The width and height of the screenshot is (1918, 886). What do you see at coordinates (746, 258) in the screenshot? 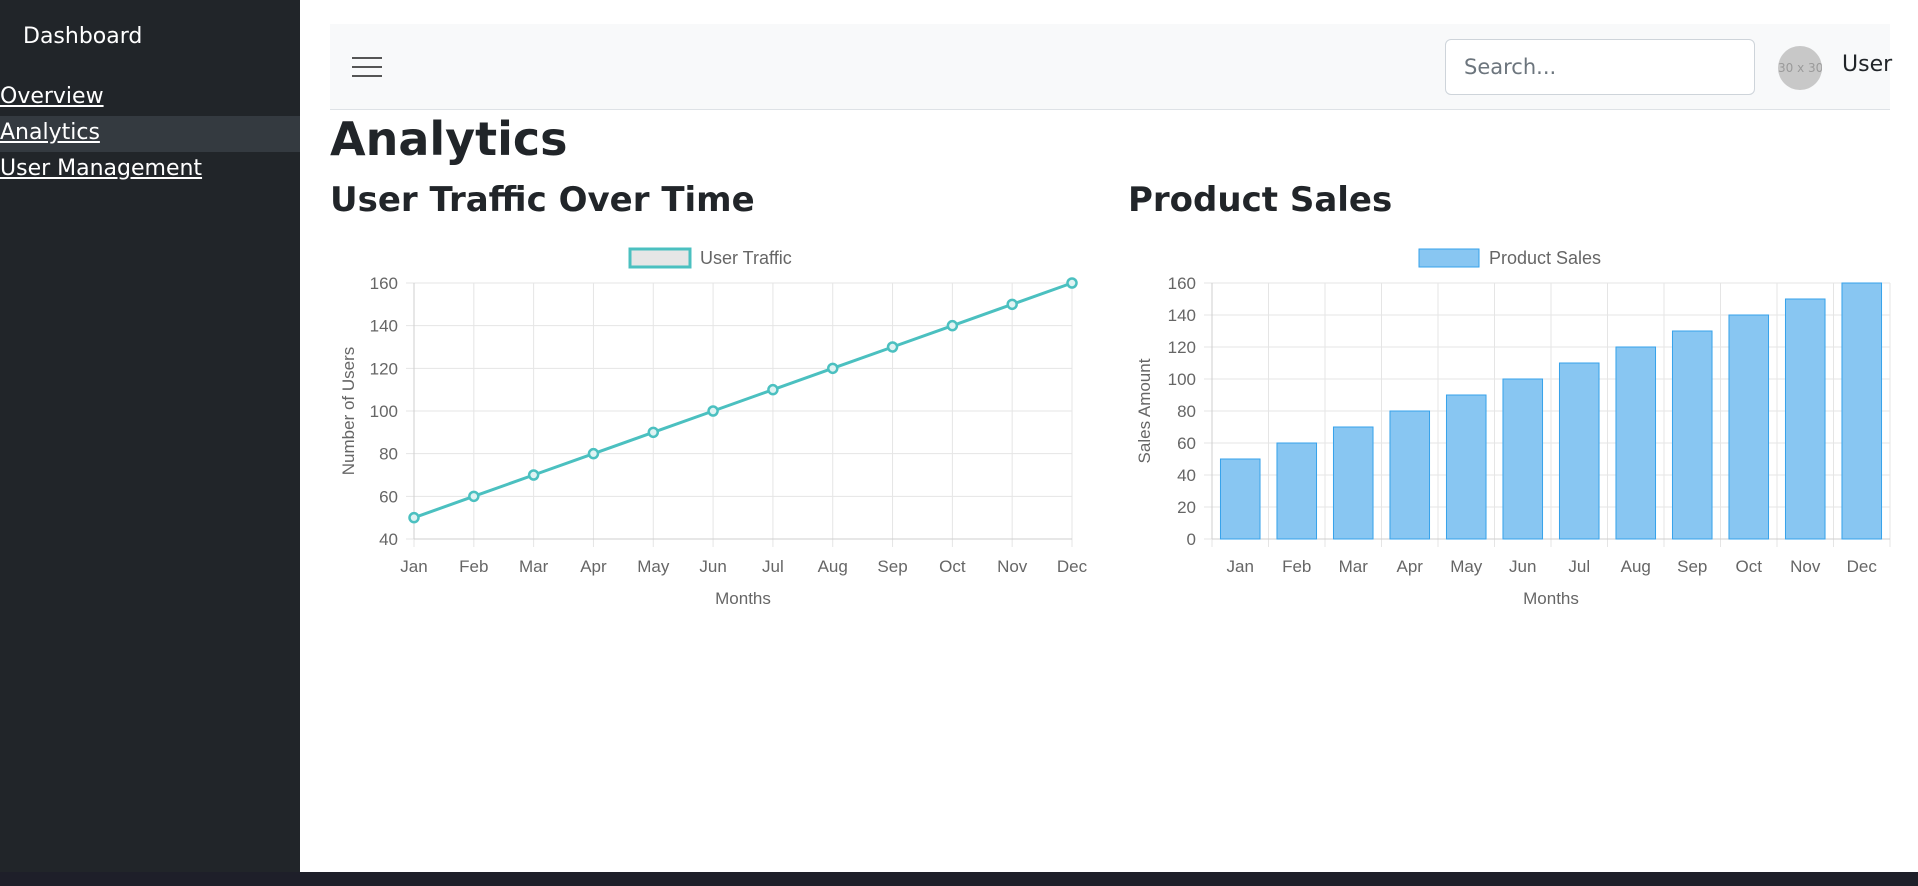
I see `legend-label: User Traffic` at bounding box center [746, 258].